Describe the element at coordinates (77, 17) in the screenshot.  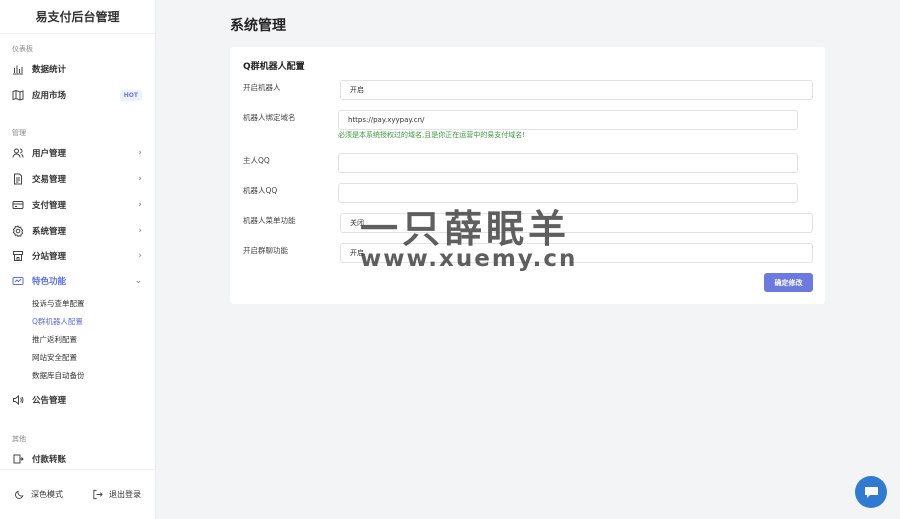
I see `brand-title: 易支付后台管理` at that location.